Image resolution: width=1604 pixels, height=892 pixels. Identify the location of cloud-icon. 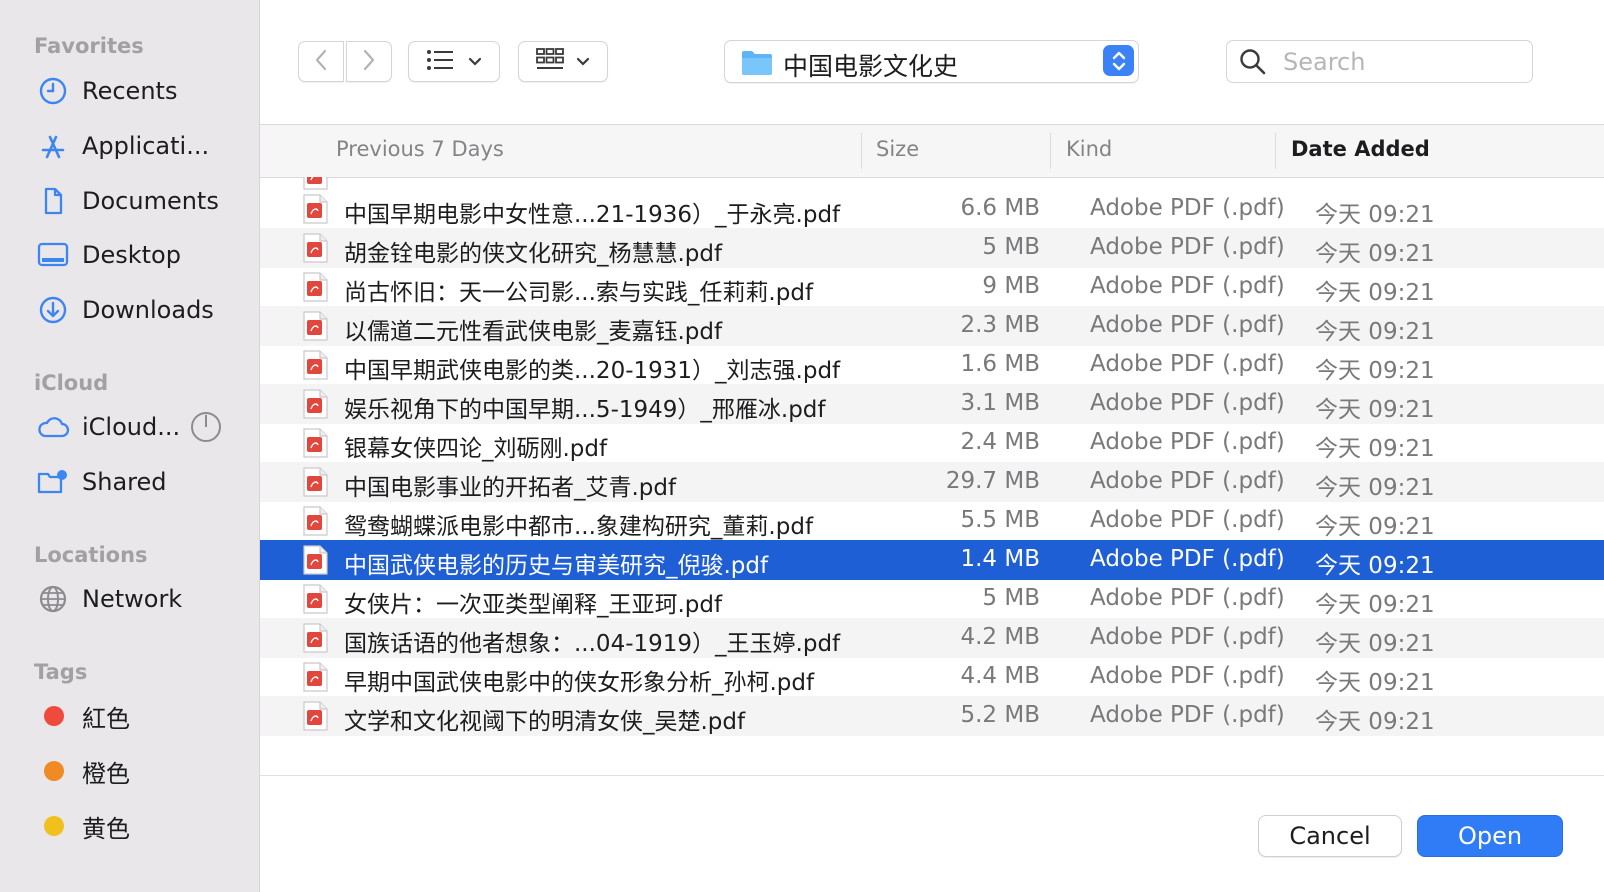
(53, 427).